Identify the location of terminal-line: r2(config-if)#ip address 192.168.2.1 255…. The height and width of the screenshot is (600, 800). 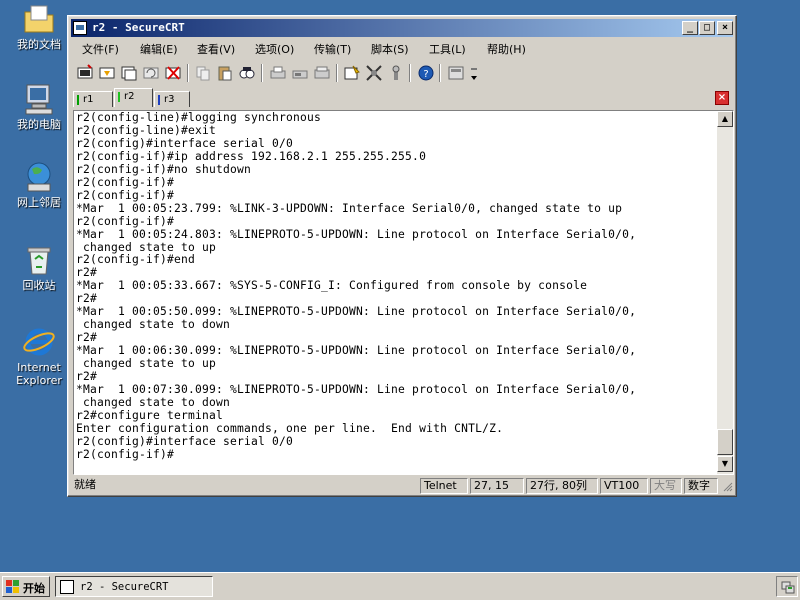
(251, 156).